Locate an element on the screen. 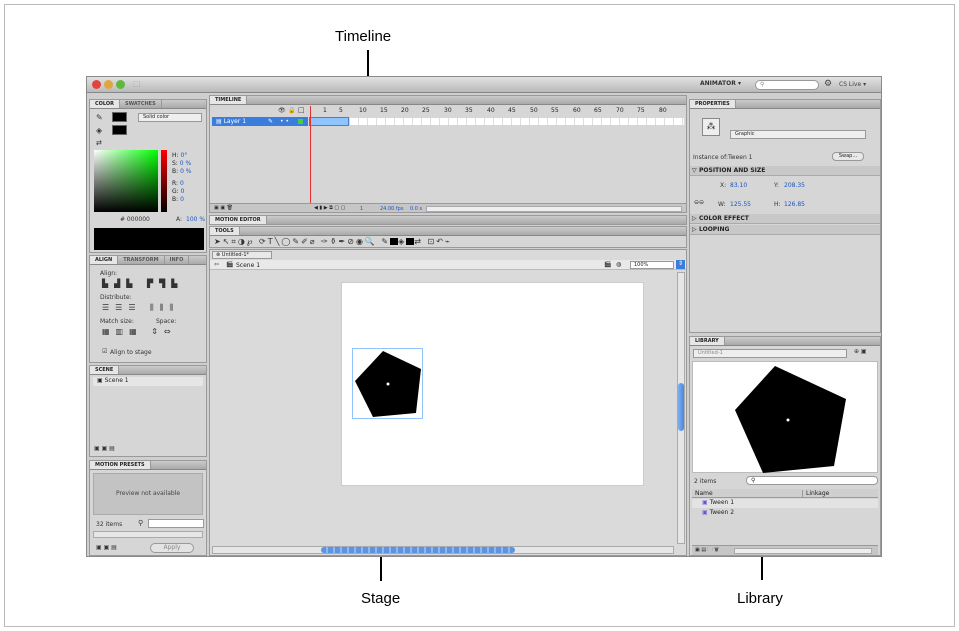 Image resolution: width=959 pixels, height=631 pixels. library-item: ▣ Tween 2 is located at coordinates (785, 513).